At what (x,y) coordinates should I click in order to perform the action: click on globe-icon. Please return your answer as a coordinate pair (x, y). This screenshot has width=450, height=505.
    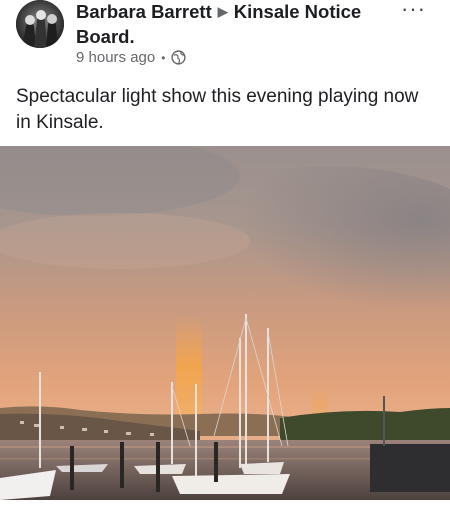
    Looking at the image, I should click on (179, 57).